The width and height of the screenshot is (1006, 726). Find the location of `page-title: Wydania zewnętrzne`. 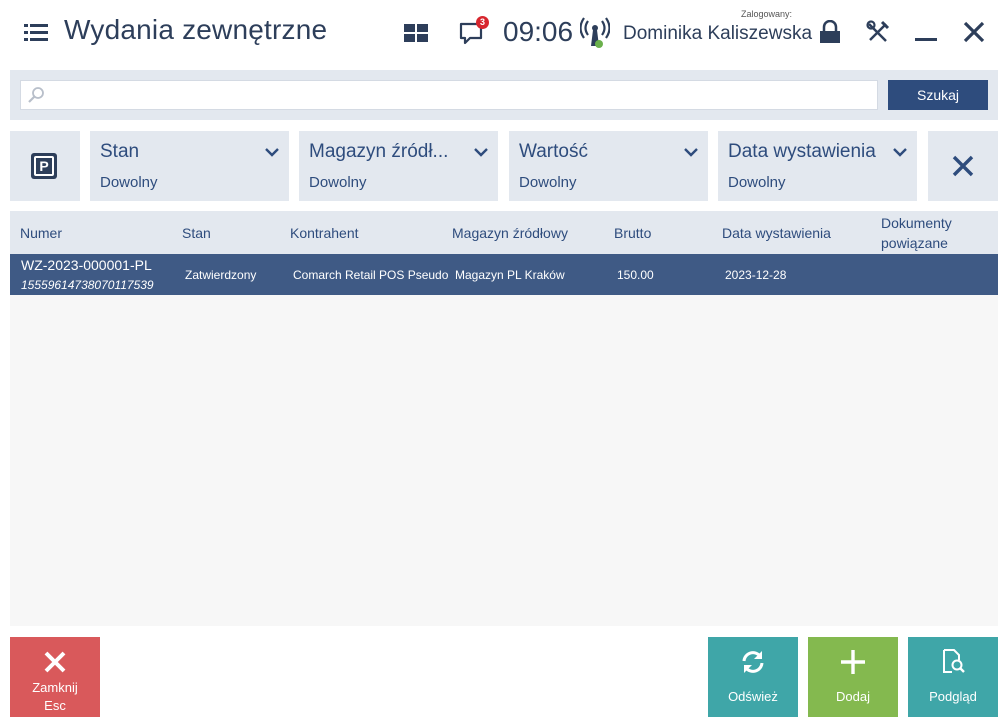

page-title: Wydania zewnętrzne is located at coordinates (196, 29).